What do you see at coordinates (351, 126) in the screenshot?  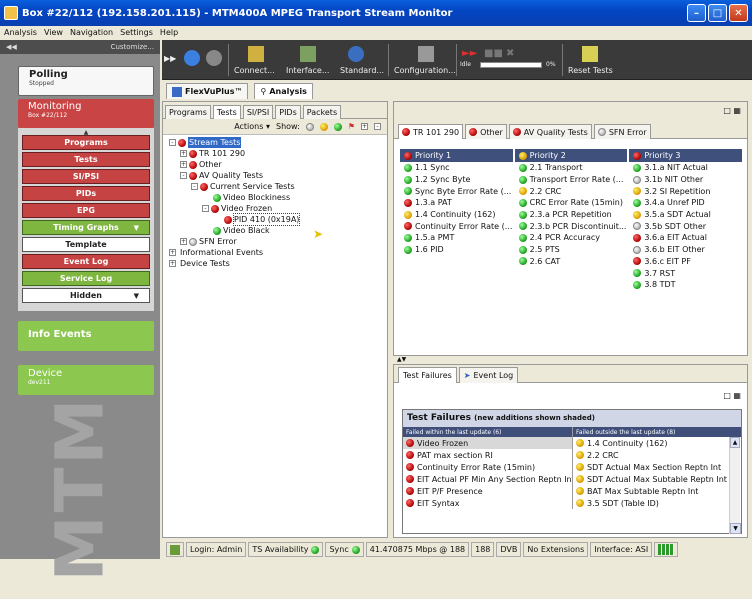 I see `filter-icon: ⚑` at bounding box center [351, 126].